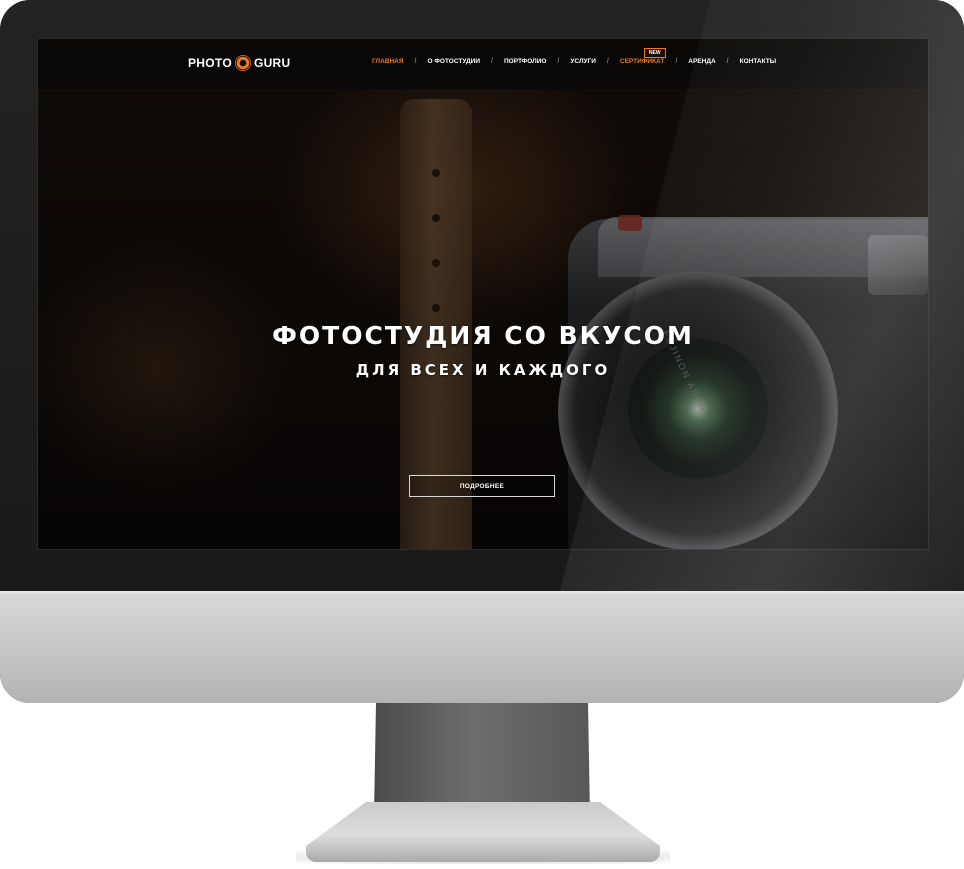 Image resolution: width=964 pixels, height=869 pixels. I want to click on logo-text-guru: GURU, so click(272, 63).